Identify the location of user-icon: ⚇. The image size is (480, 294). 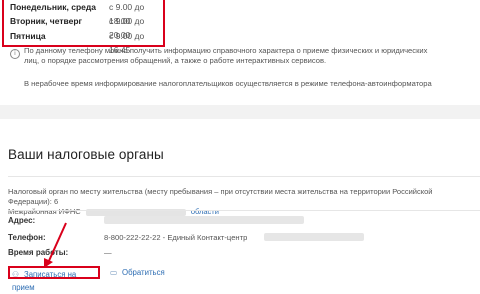
(15, 274).